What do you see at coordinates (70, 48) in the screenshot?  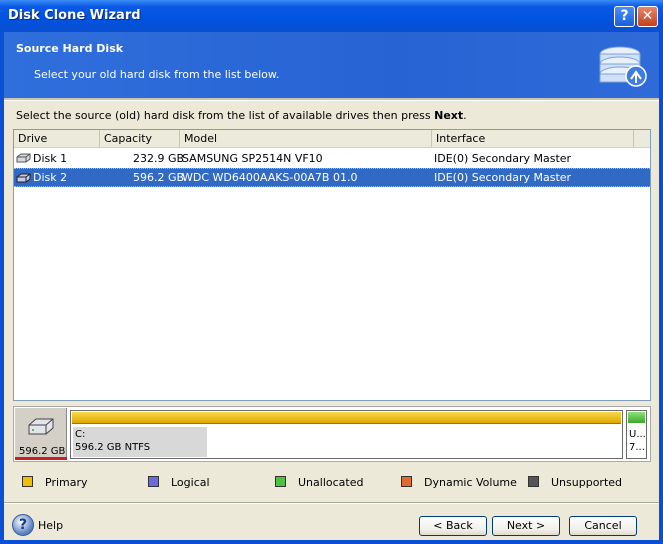 I see `header-title: Source Hard Disk` at bounding box center [70, 48].